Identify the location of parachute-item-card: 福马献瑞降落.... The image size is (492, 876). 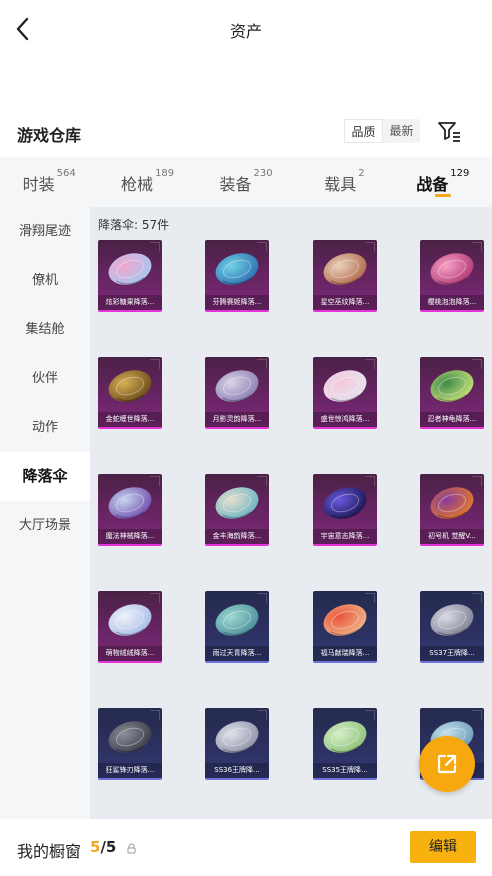
(345, 627).